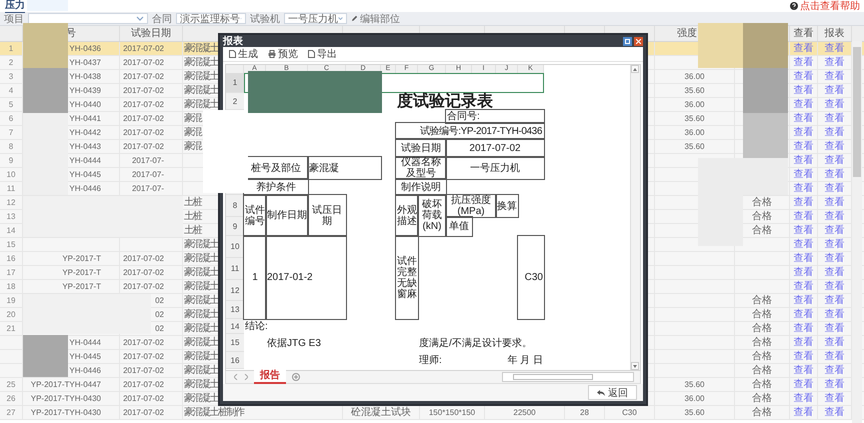 The image size is (864, 423). What do you see at coordinates (11, 118) in the screenshot?
I see `table-cell: 6` at bounding box center [11, 118].